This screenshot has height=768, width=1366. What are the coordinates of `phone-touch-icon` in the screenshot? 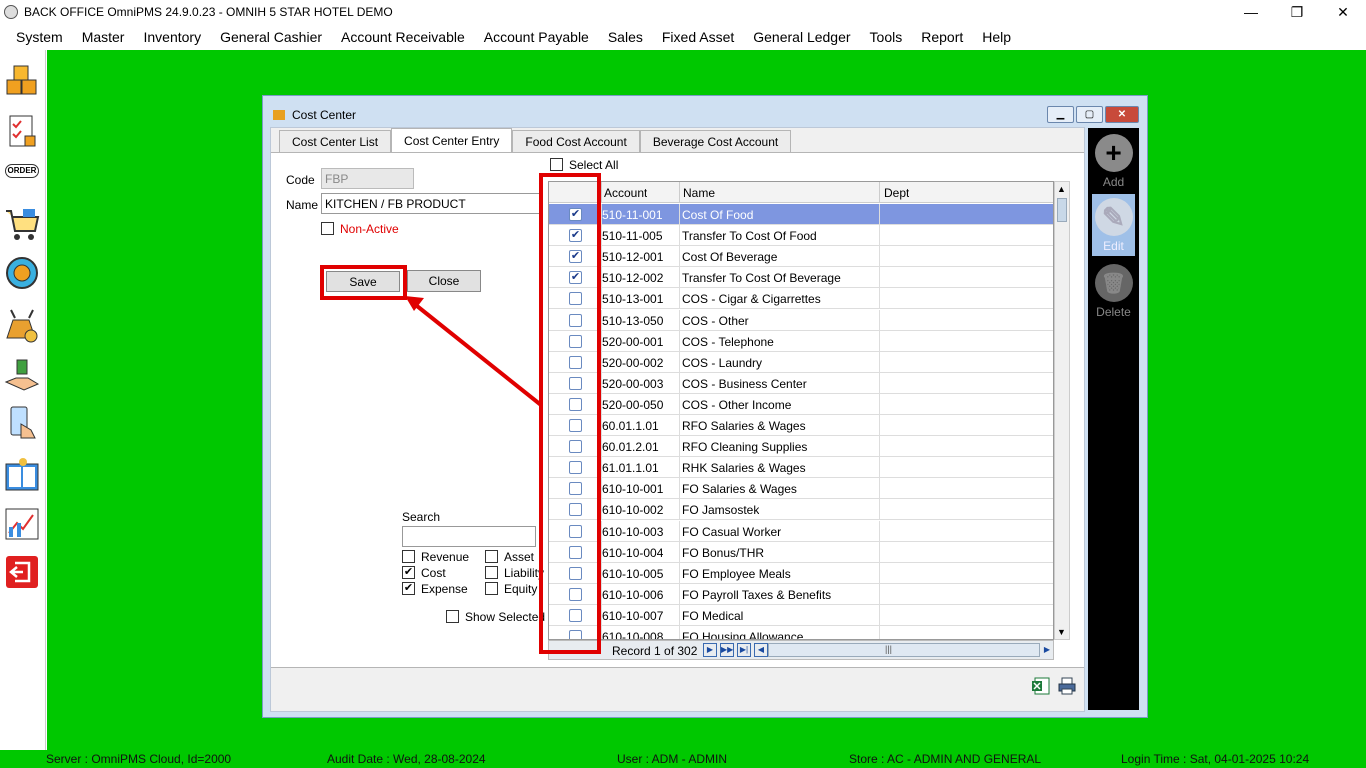 It's located at (22, 423).